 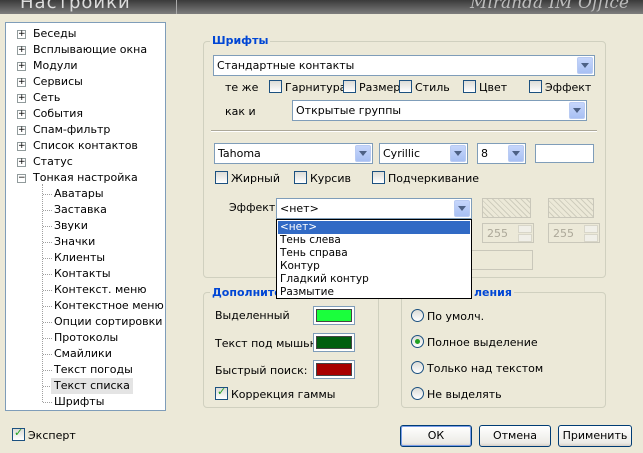 I want to click on font-name-combo: Tahoma, so click(x=293, y=153).